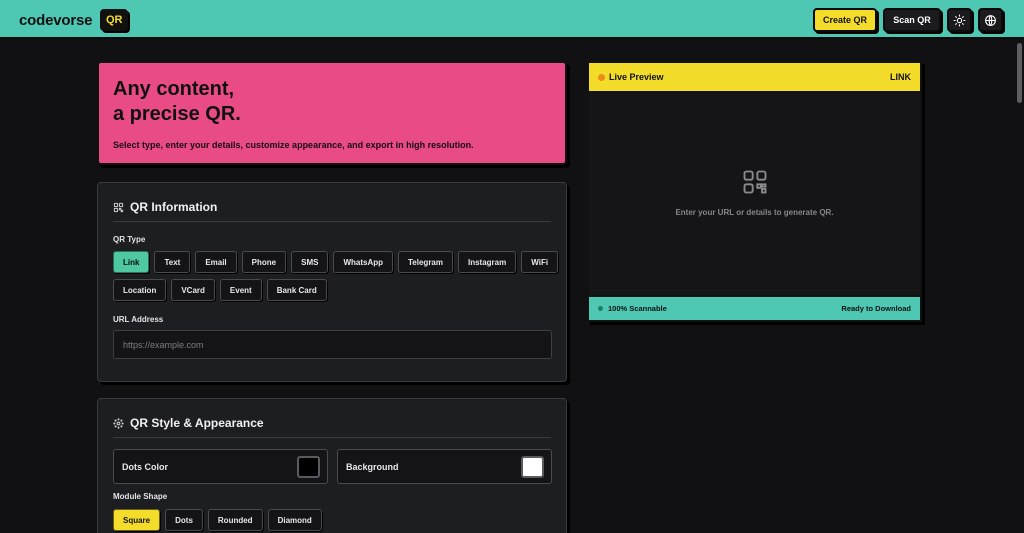  Describe the element at coordinates (197, 423) in the screenshot. I see `qr-style-title-text: QR Style & Appearance` at that location.